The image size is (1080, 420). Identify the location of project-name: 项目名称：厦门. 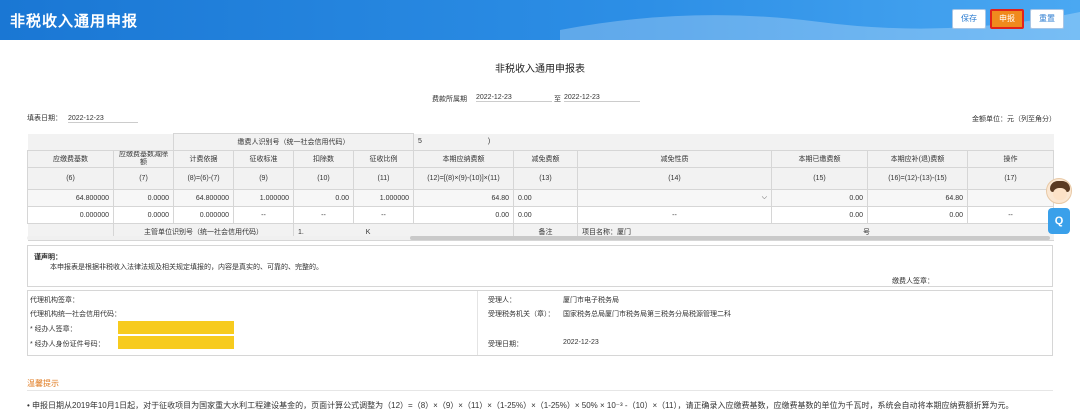
(606, 232).